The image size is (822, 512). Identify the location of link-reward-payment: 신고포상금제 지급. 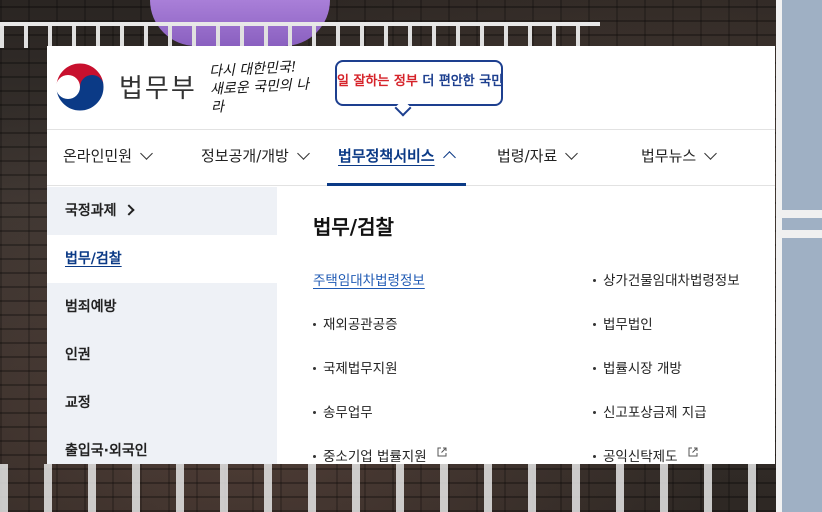
(650, 413).